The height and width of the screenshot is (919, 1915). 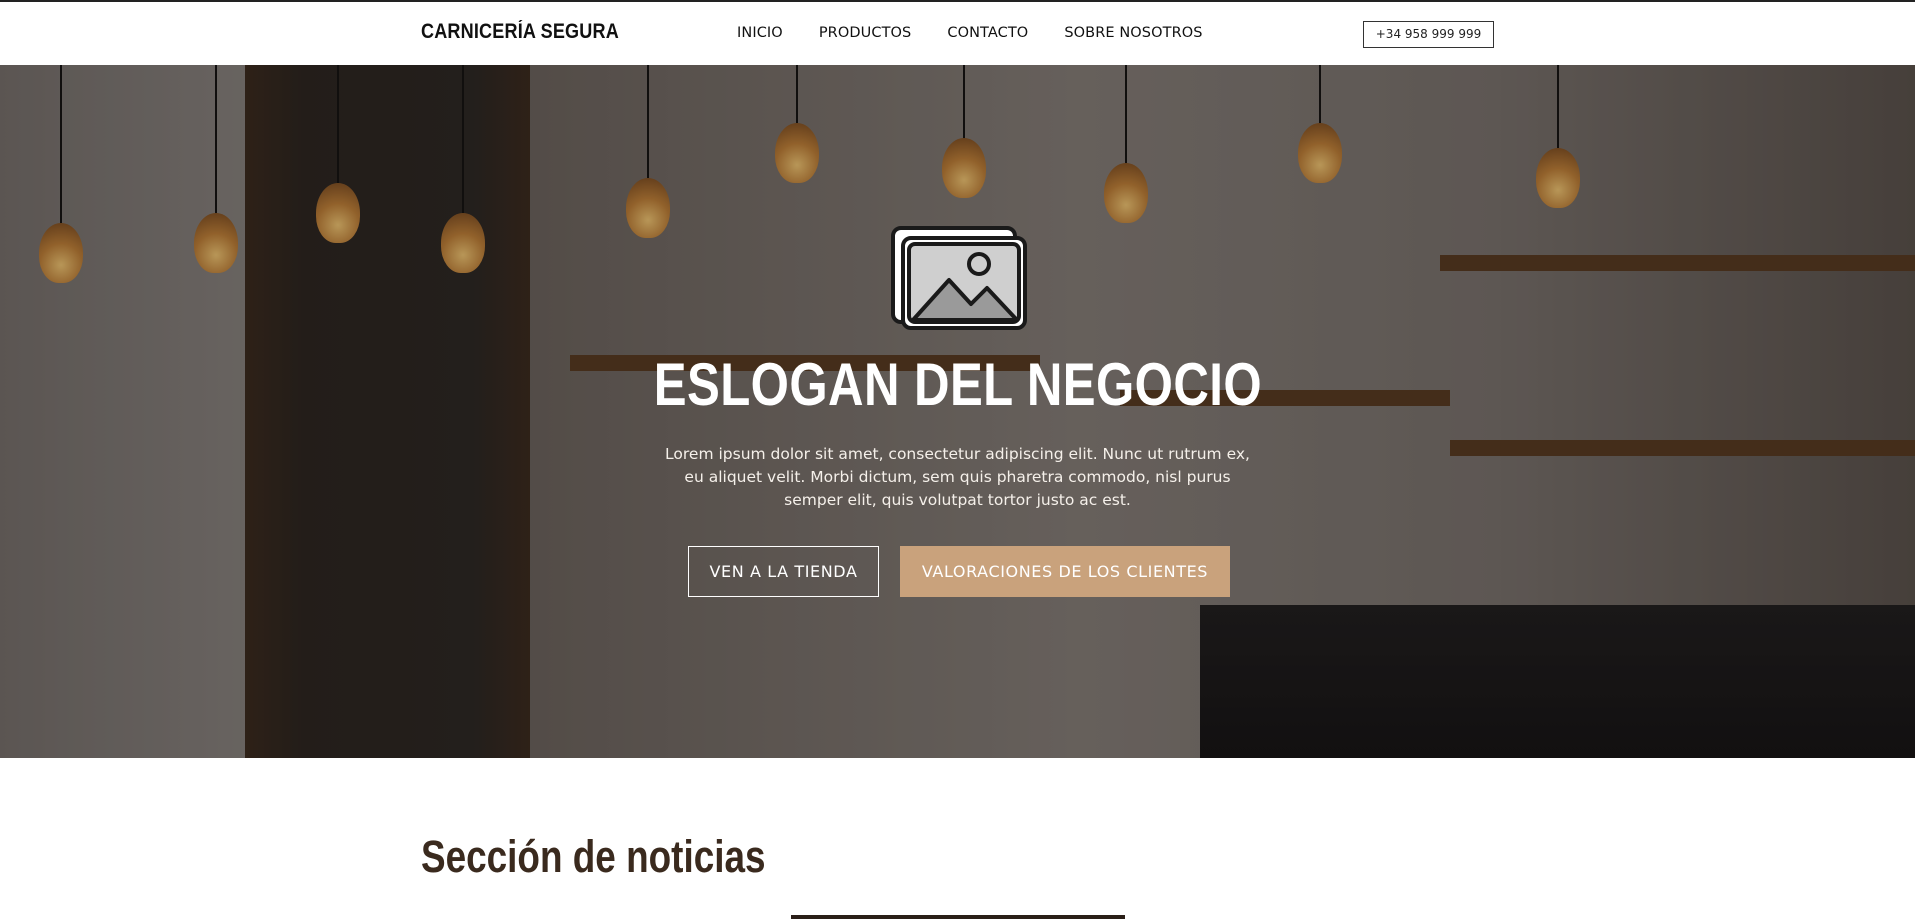 I want to click on main-nav: INICIO PRODUCTOS CONTACTO SOBRE NOSOTROS, so click(x=988, y=33).